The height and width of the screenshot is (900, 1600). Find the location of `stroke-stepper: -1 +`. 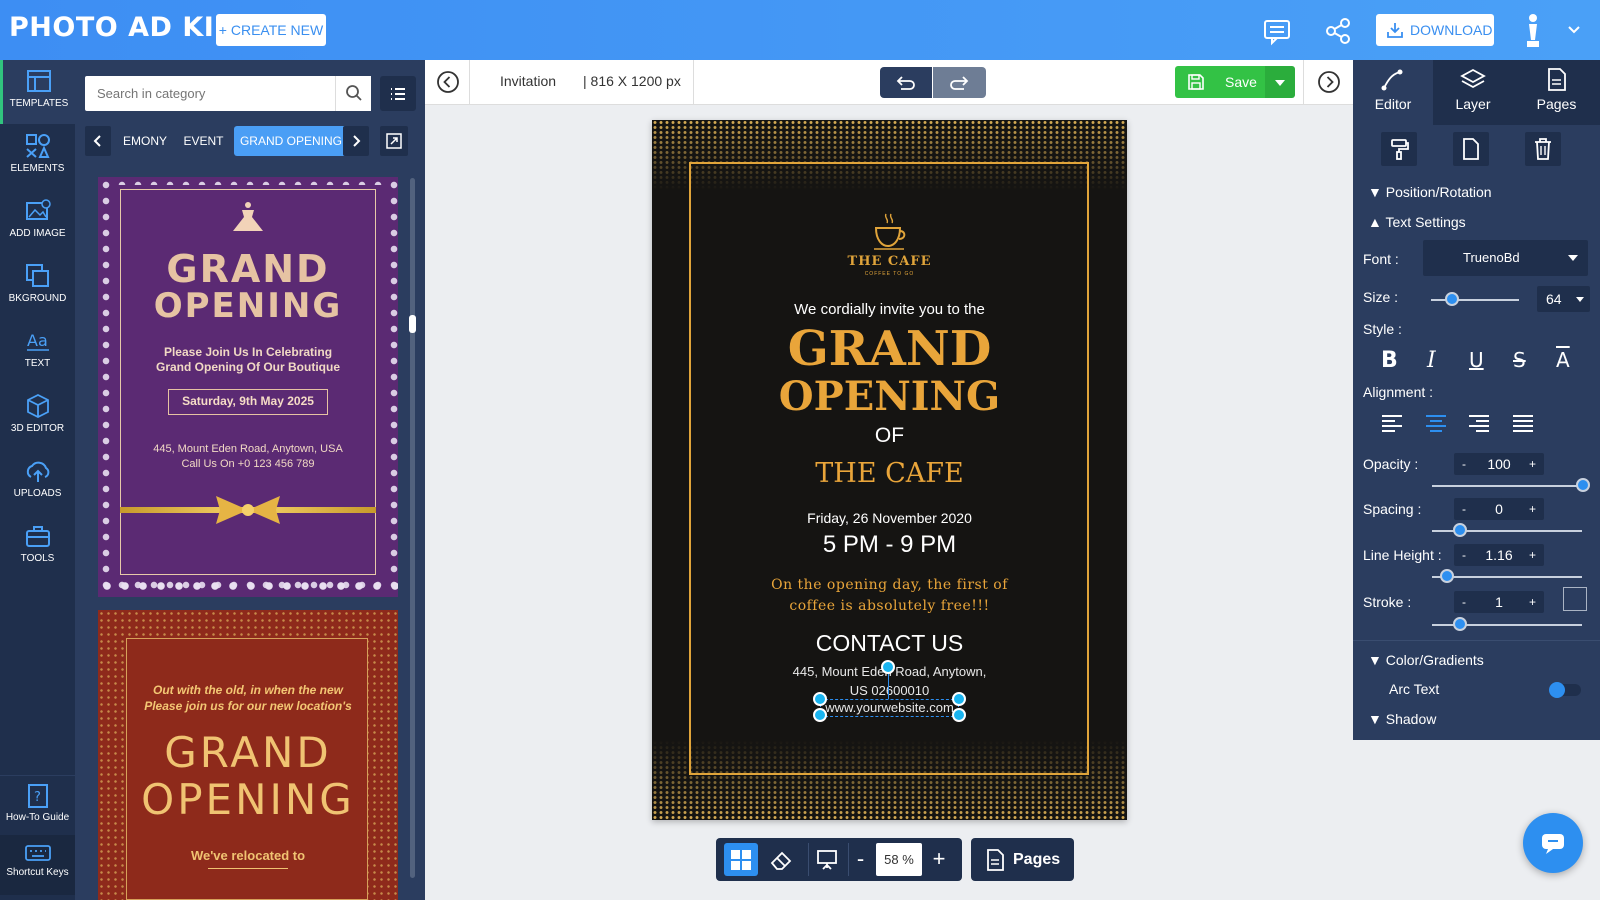

stroke-stepper: -1 + is located at coordinates (1499, 602).